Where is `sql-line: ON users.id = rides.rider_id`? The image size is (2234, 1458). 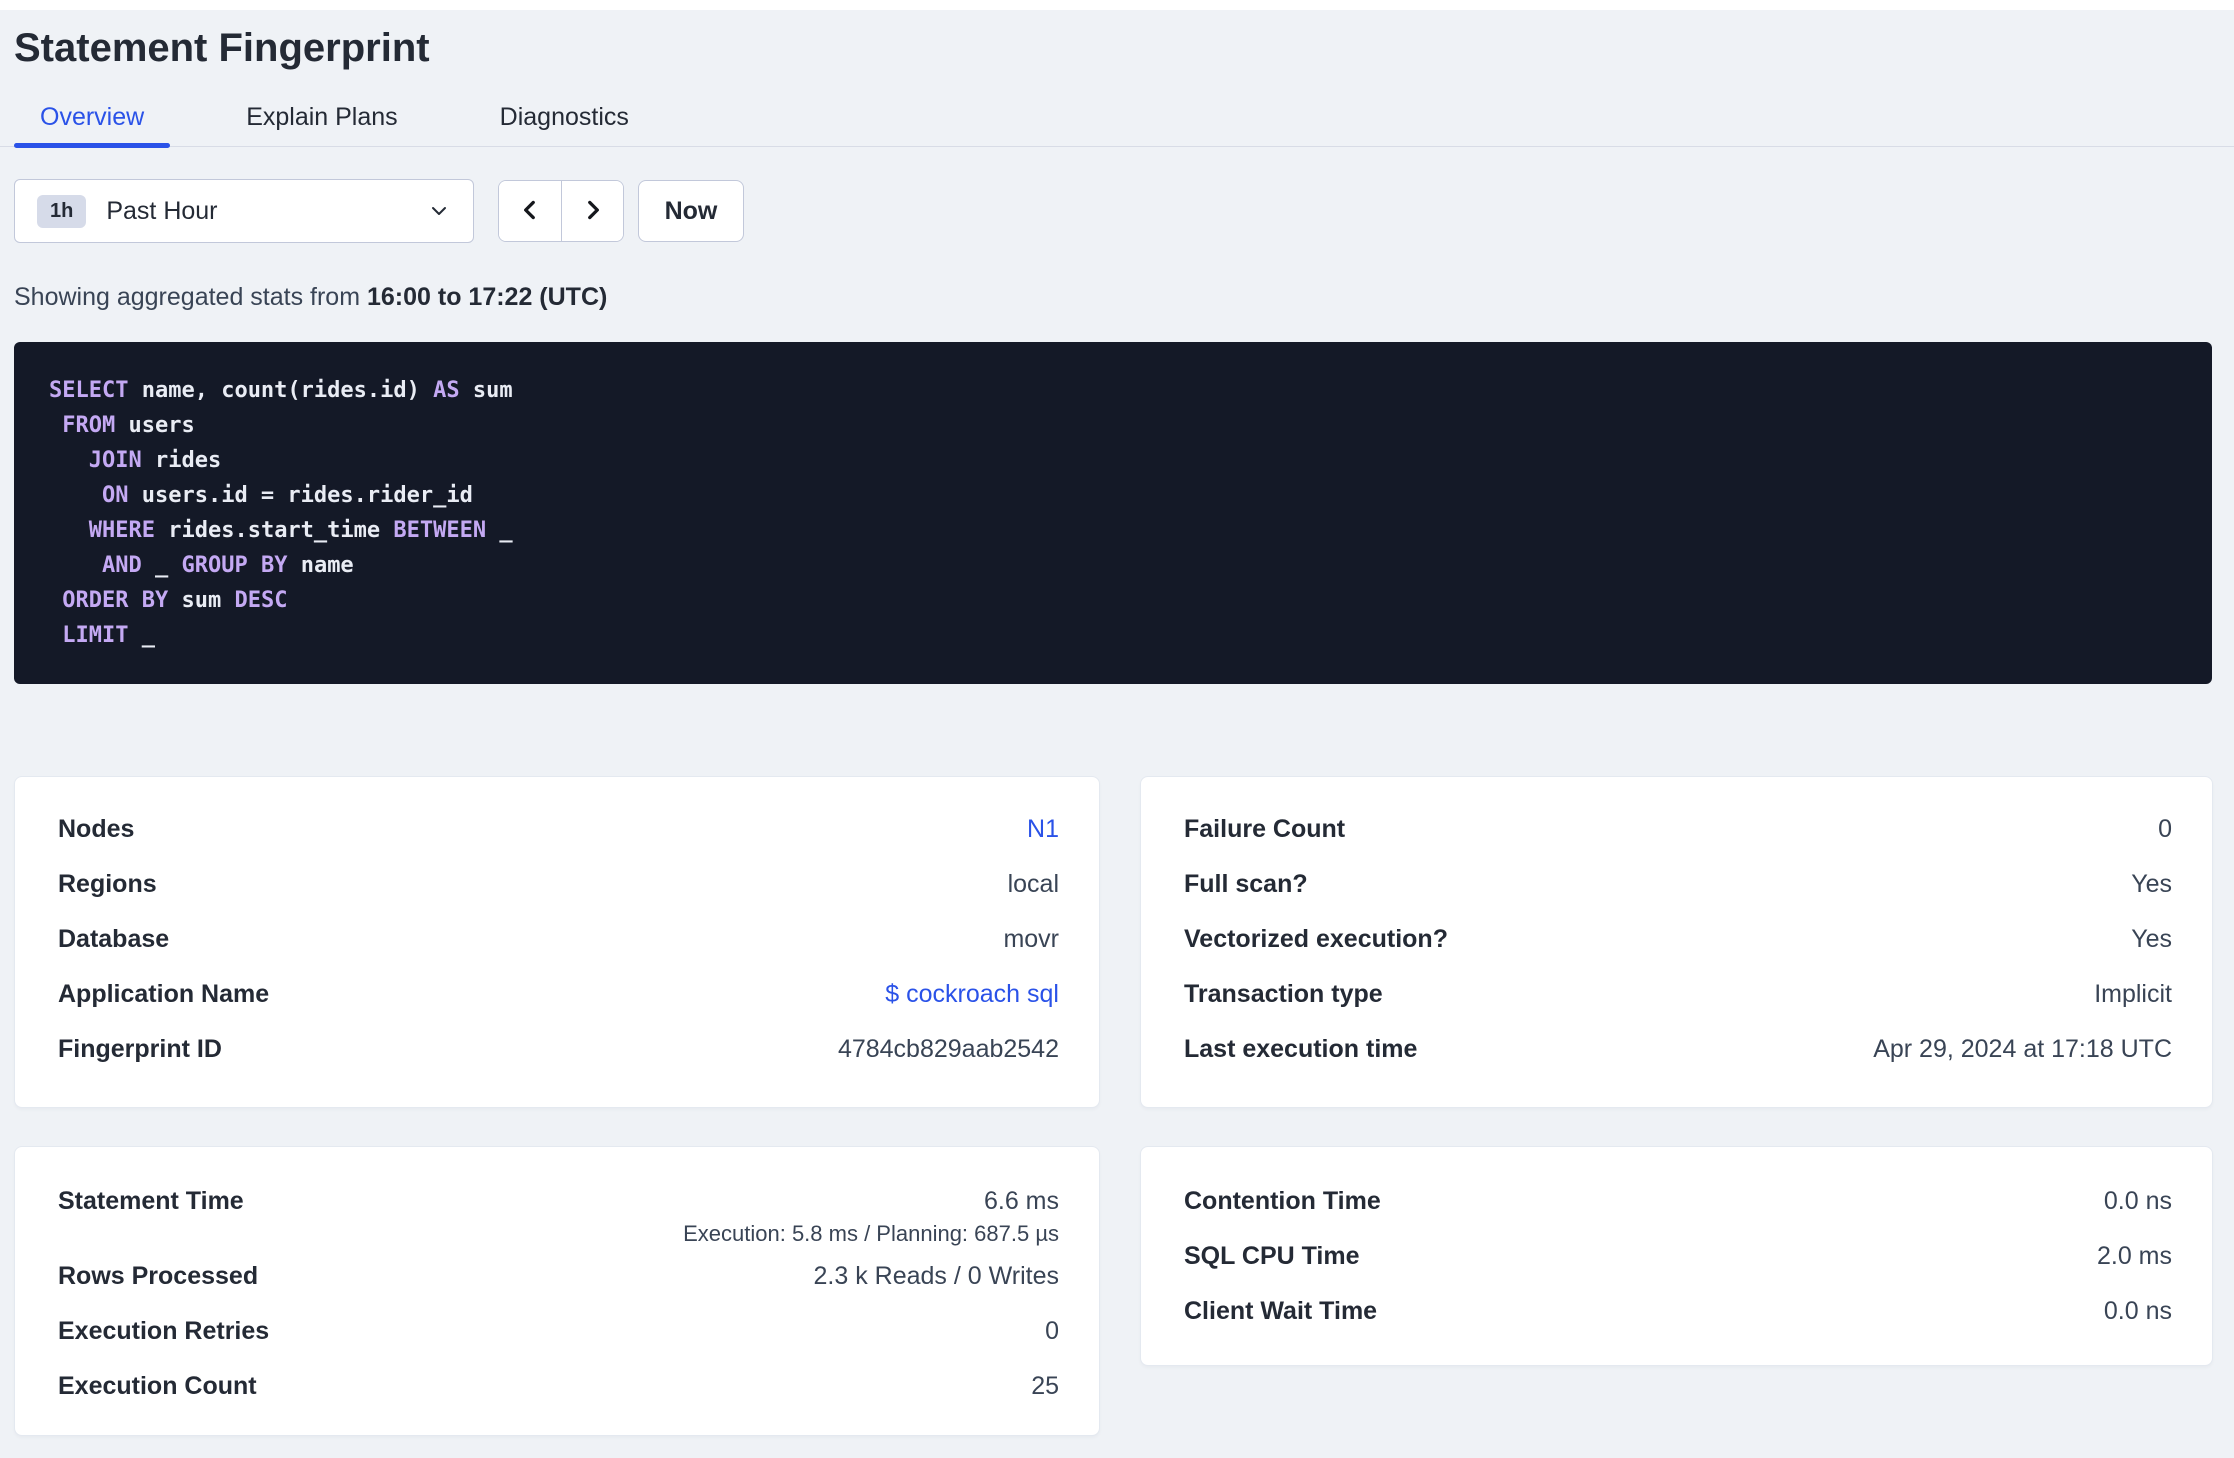 sql-line: ON users.id = rides.rider_id is located at coordinates (1115, 495).